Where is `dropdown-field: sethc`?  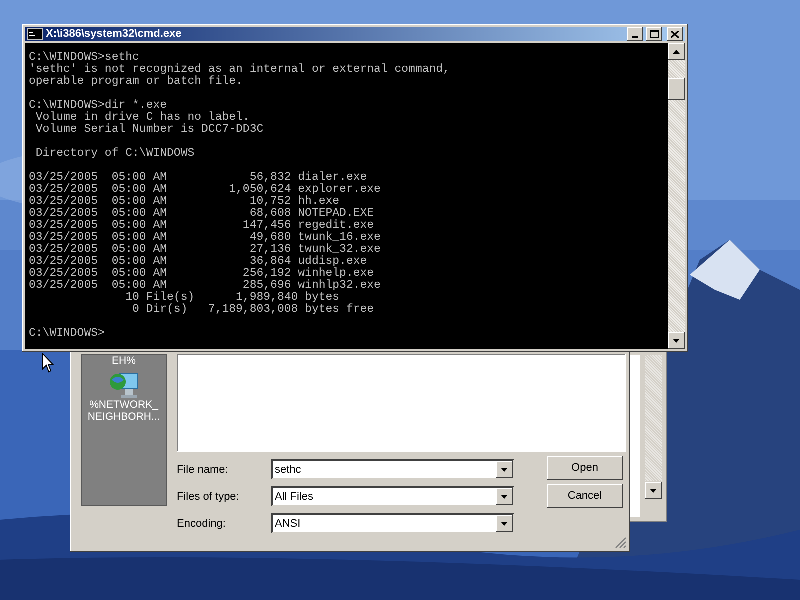 dropdown-field: sethc is located at coordinates (393, 469).